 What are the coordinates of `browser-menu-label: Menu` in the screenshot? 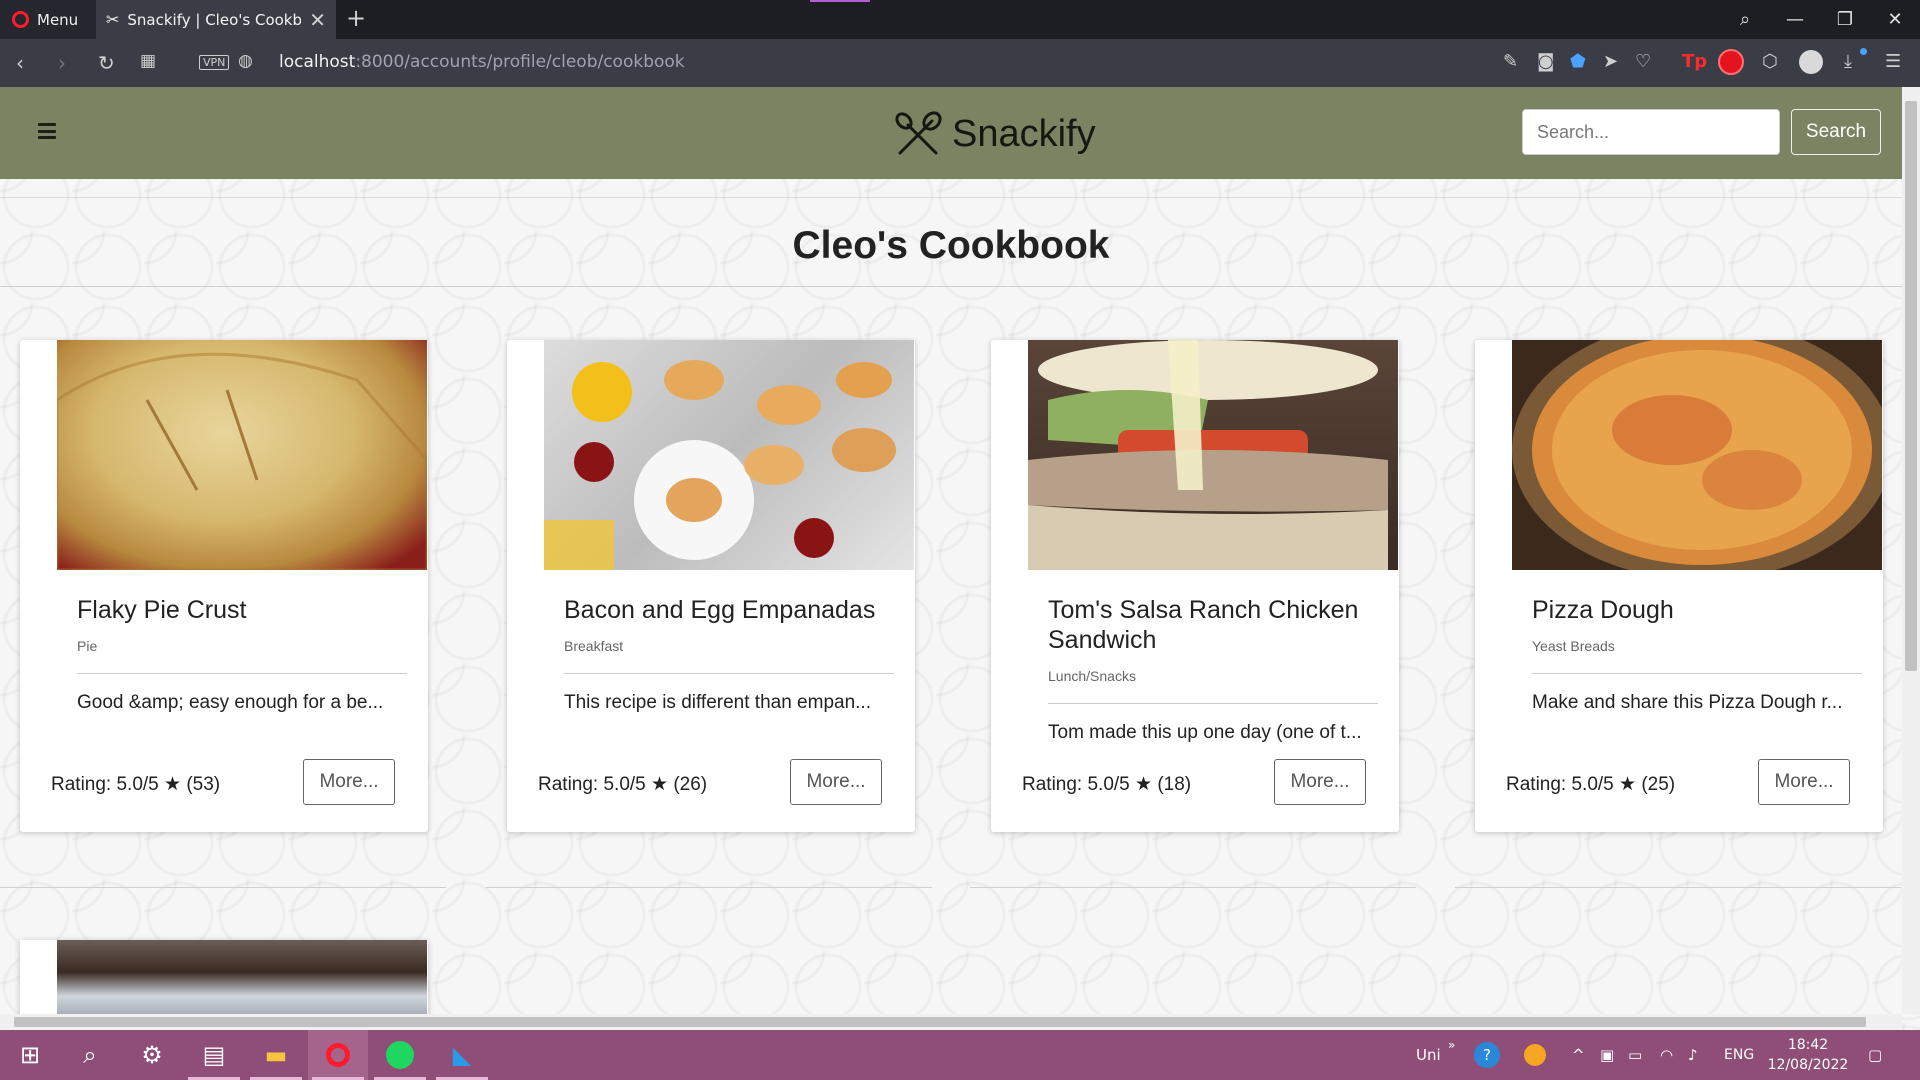 It's located at (58, 19).